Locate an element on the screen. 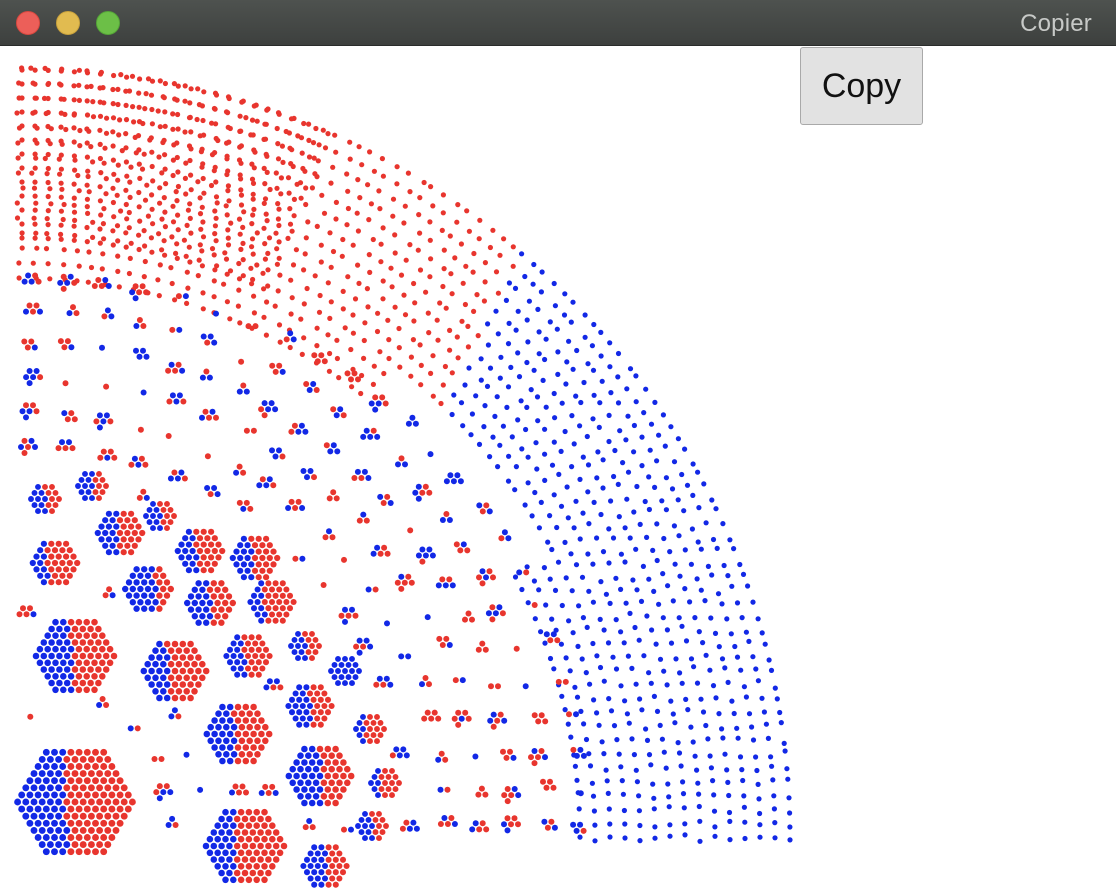 The image size is (1116, 888). copy-button: Copy is located at coordinates (861, 86).